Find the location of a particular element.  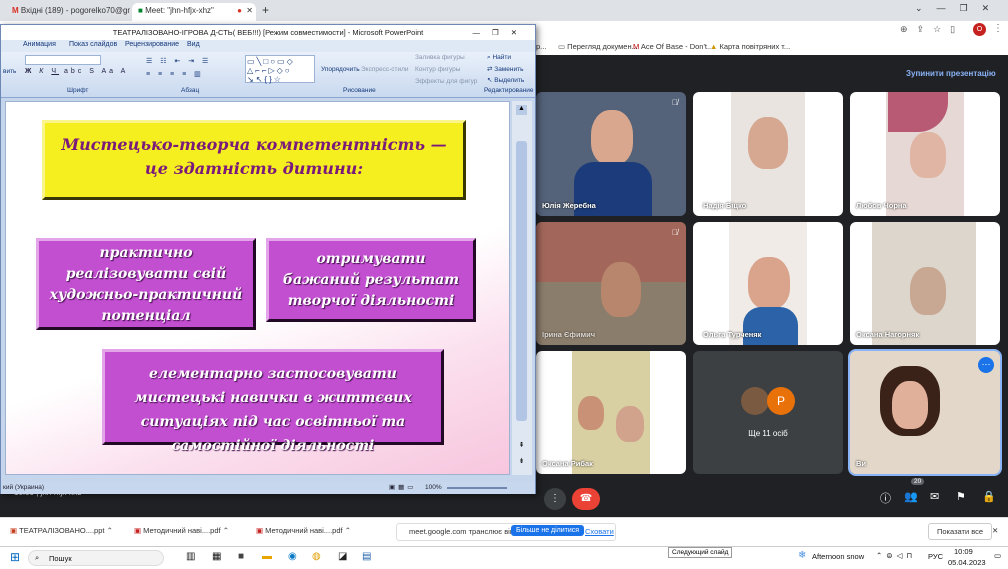

download-item: ▣ ТЕАТРАЛІЗОВАНО....ppt ⌃ is located at coordinates (61, 530).